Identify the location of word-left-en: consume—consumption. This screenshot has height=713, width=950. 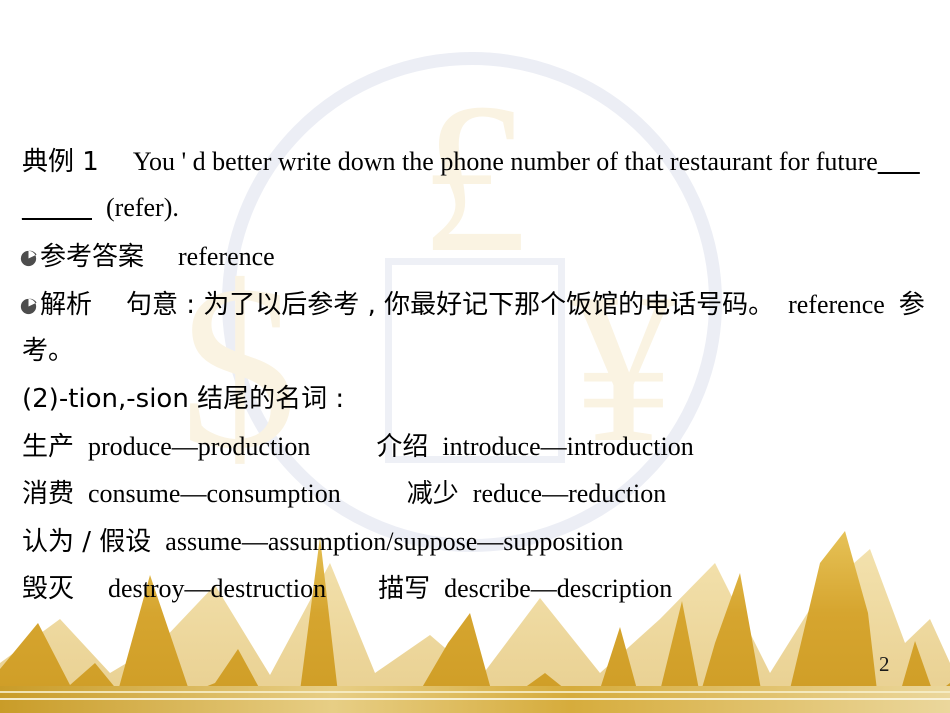
(214, 493).